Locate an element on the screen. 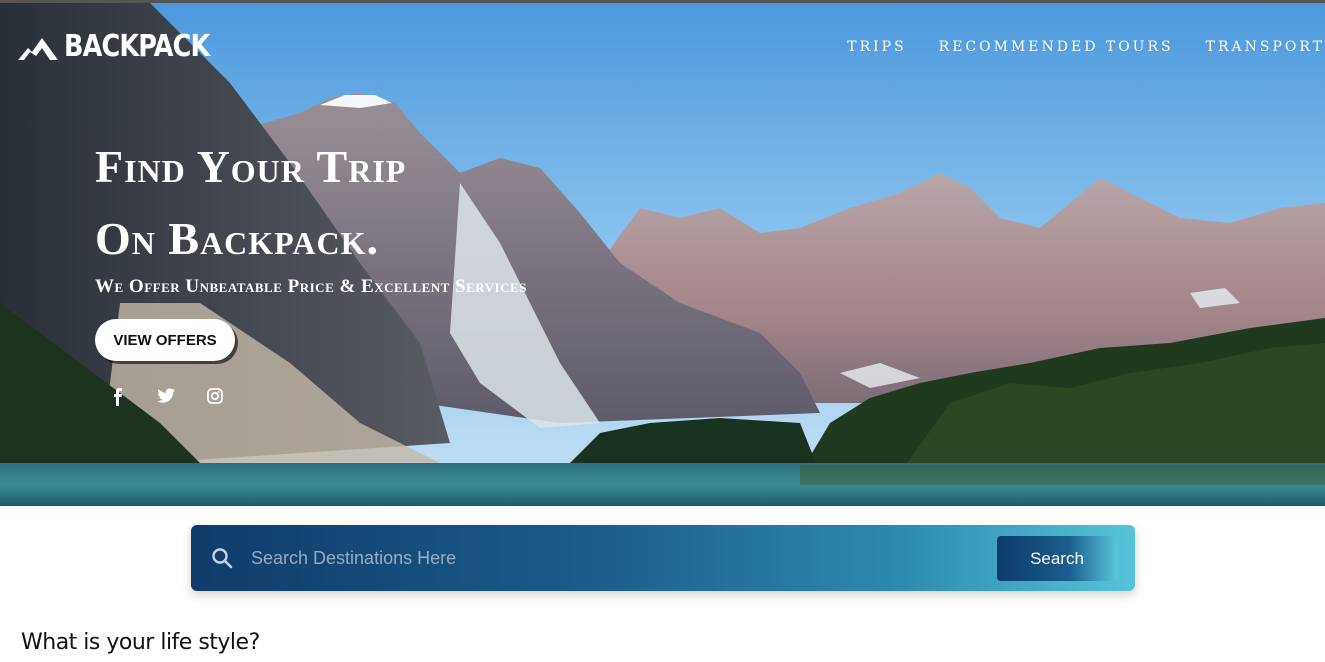 This screenshot has height=662, width=1325. search-icon is located at coordinates (222, 558).